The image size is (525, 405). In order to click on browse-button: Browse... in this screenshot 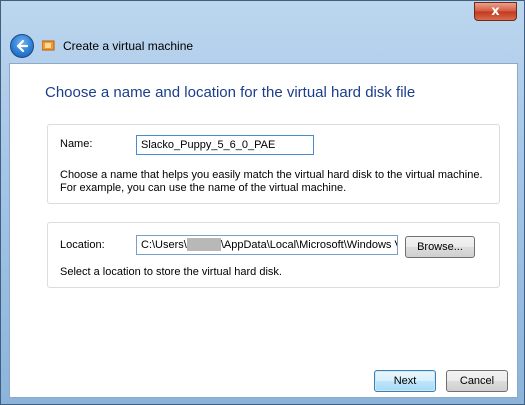, I will do `click(440, 247)`.